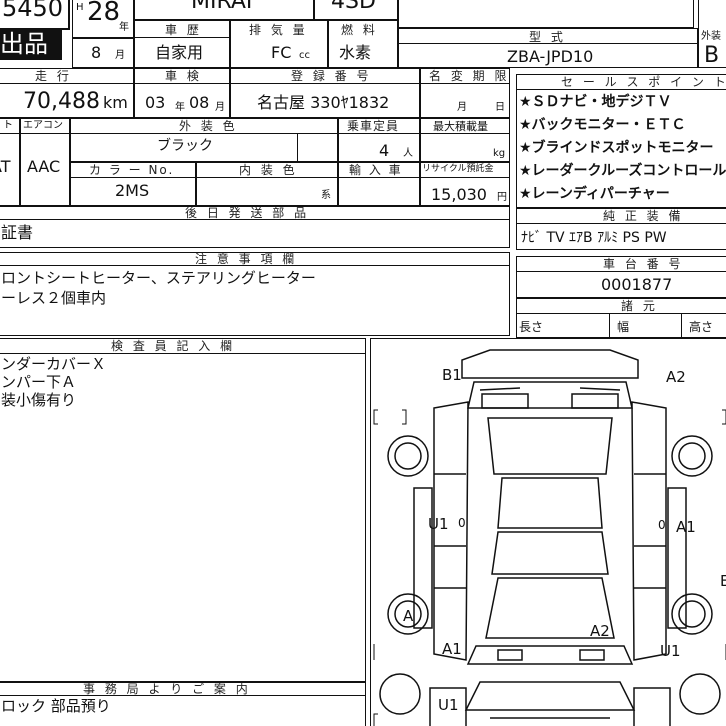  I want to click on recycle-box: リサイクル預託金 15,030 円, so click(465, 184).